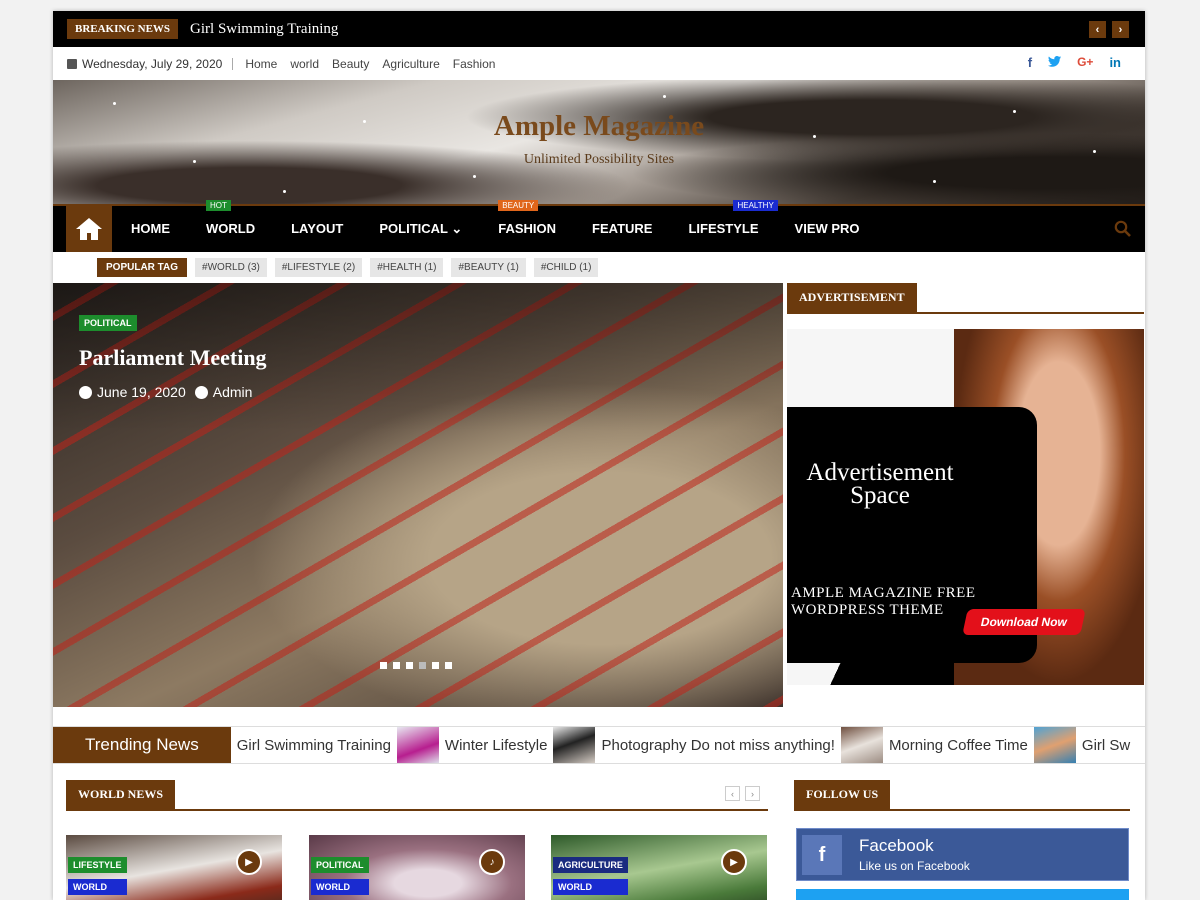  I want to click on category-badge: POLITICAL, so click(340, 865).